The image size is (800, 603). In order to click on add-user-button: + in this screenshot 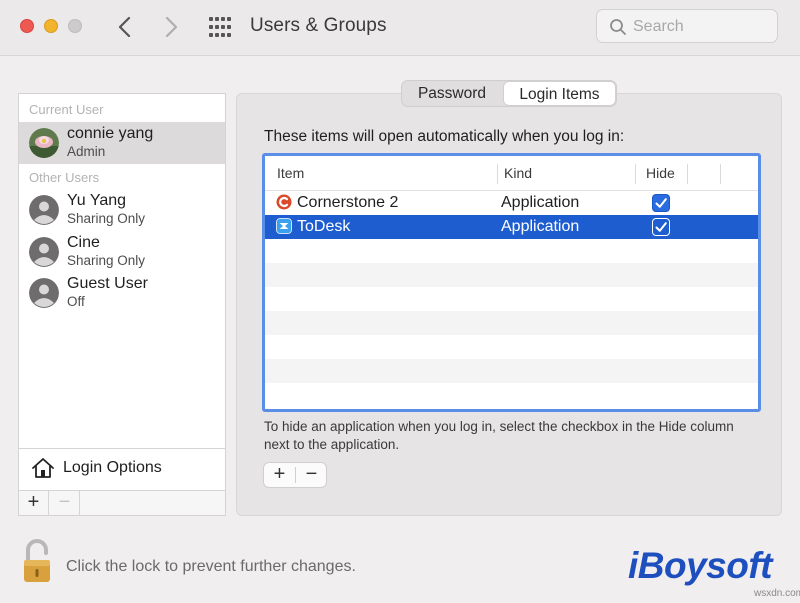, I will do `click(34, 503)`.